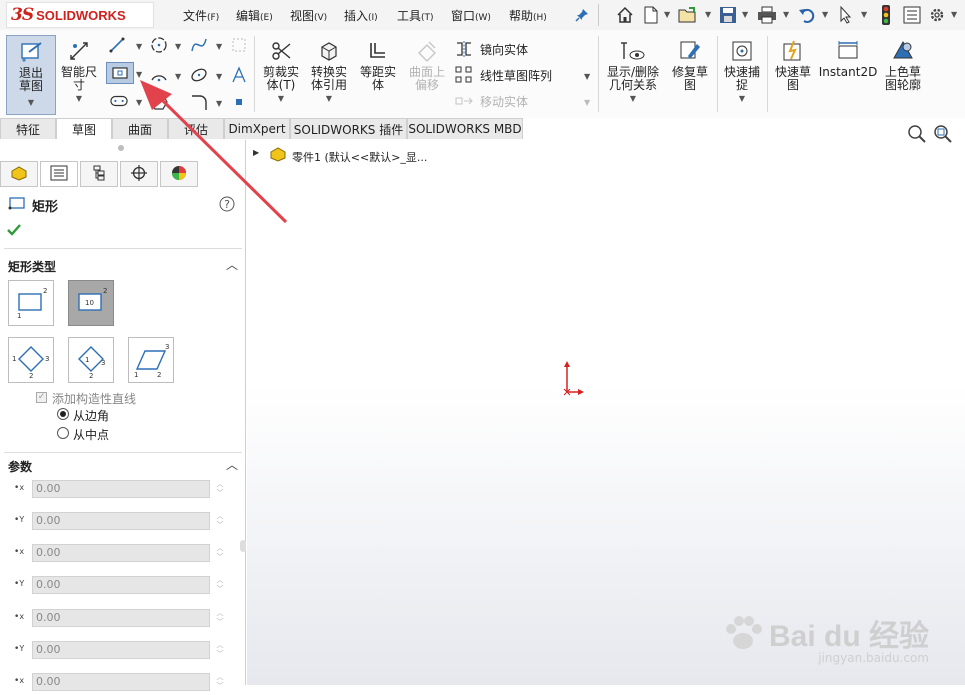 The width and height of the screenshot is (965, 695). I want to click on tab-mbd: SOLIDWORKS MBD, so click(465, 128).